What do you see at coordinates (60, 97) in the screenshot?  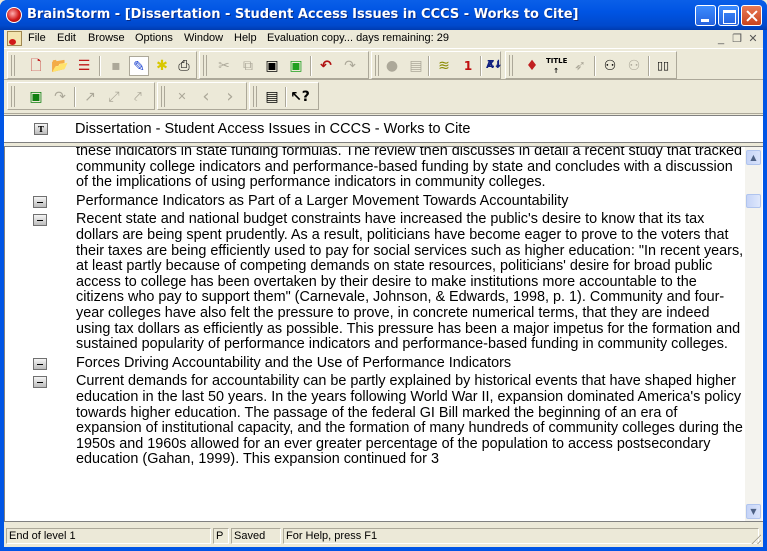 I see `jump-icon: ↷` at bounding box center [60, 97].